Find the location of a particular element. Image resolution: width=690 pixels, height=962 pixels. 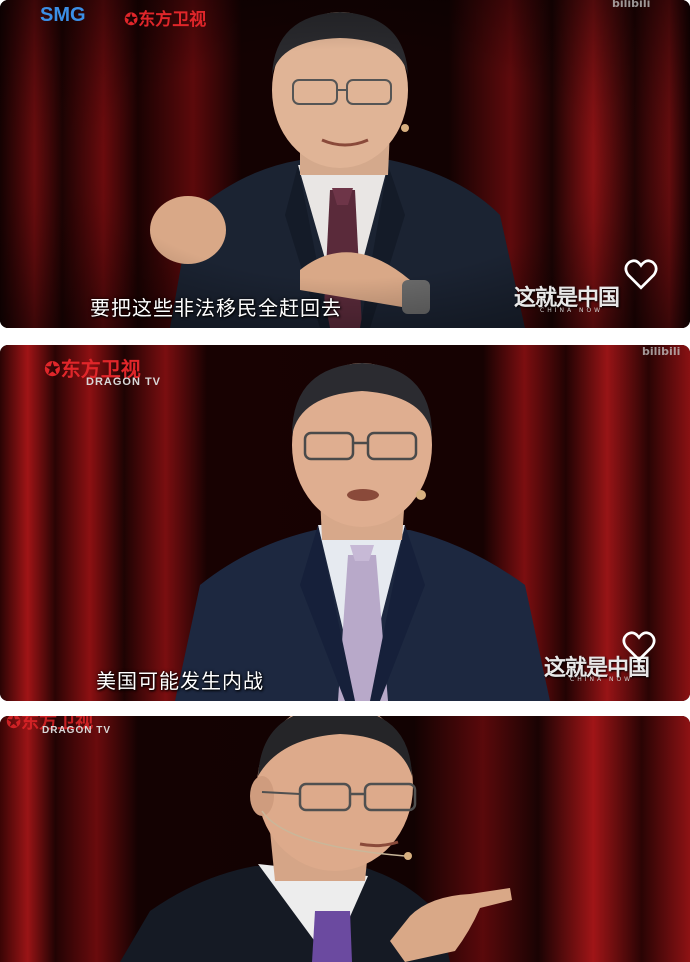

subtitle-2: 美国可能发生内战 is located at coordinates (180, 681).